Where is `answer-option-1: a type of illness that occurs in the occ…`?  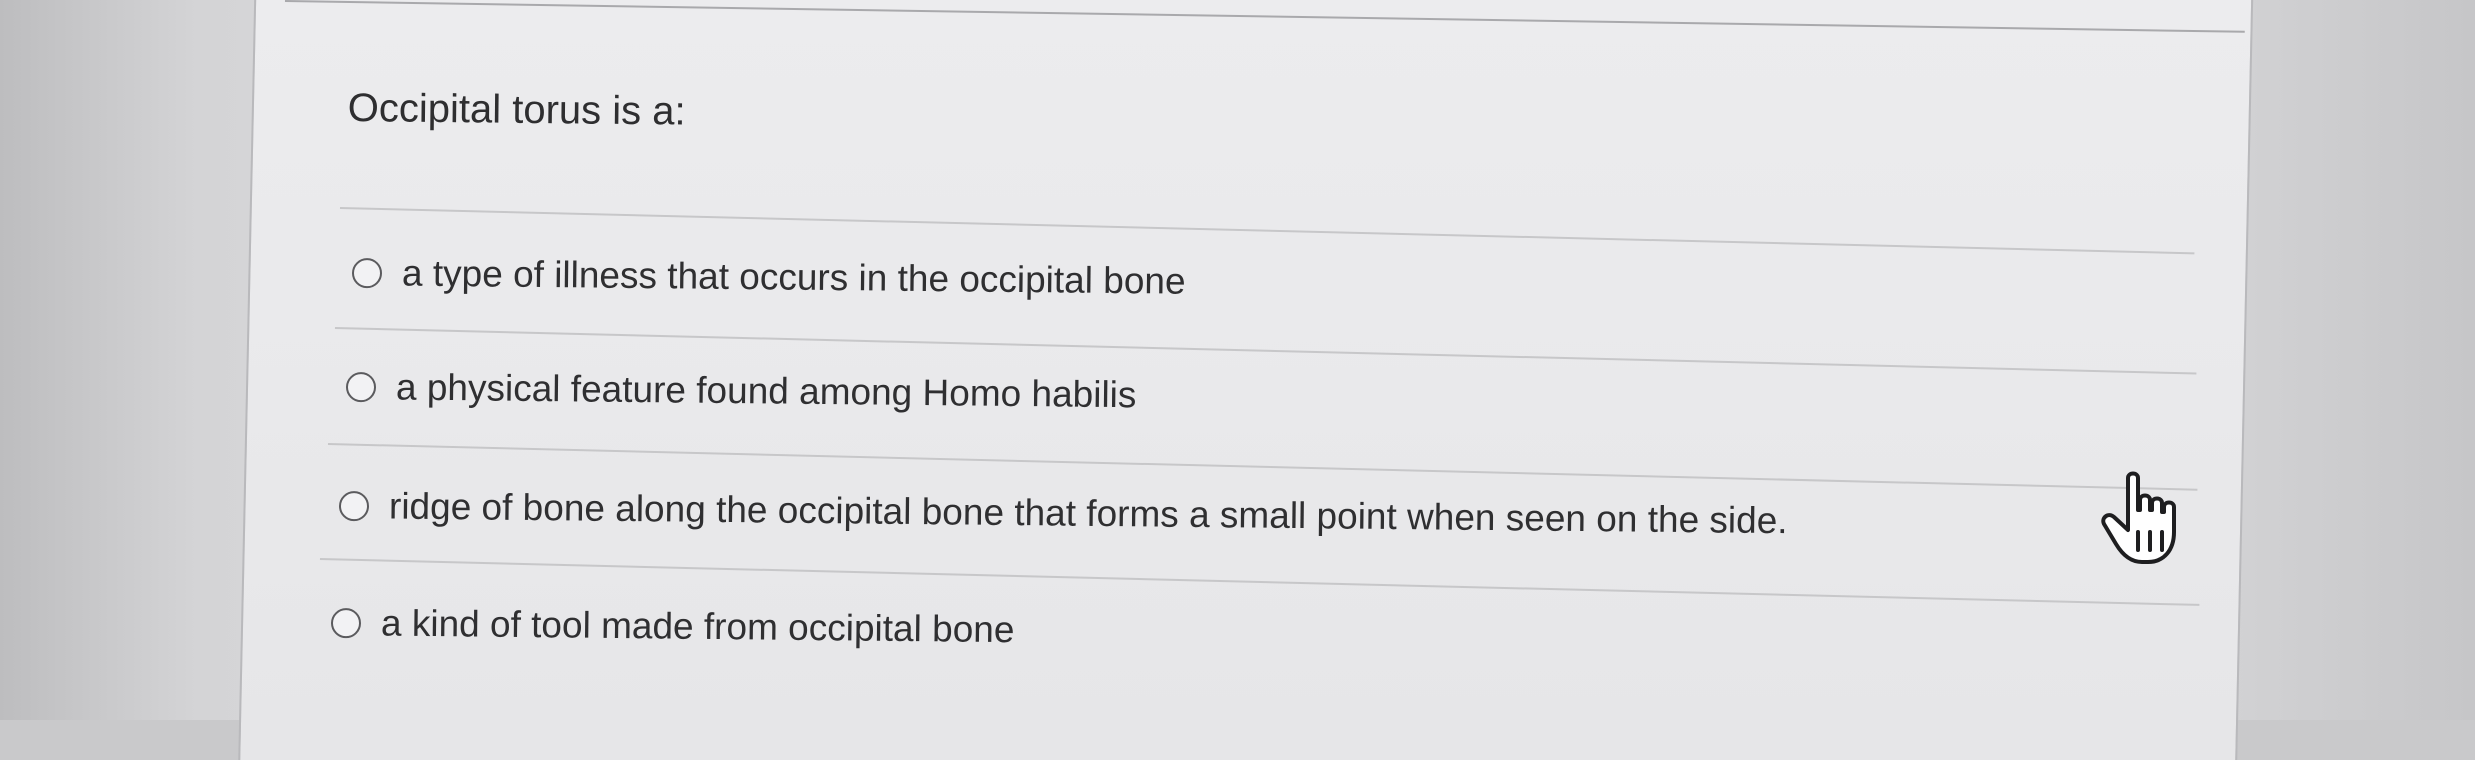 answer-option-1: a type of illness that occurs in the occ… is located at coordinates (768, 277).